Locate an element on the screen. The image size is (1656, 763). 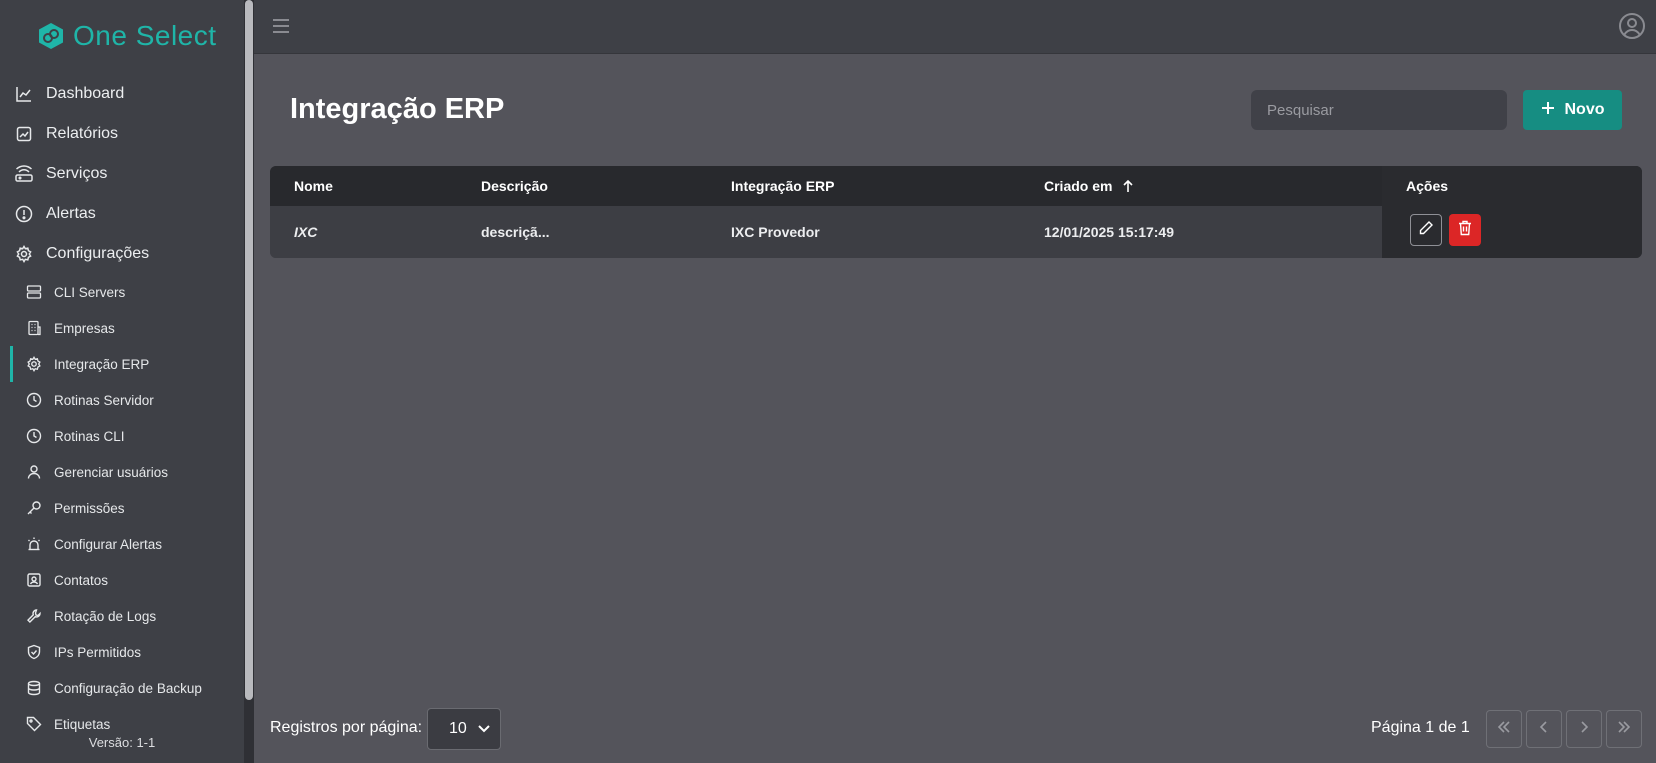
sidebar-item-configuracao-backup: Configuração de Backup is located at coordinates (122, 688).